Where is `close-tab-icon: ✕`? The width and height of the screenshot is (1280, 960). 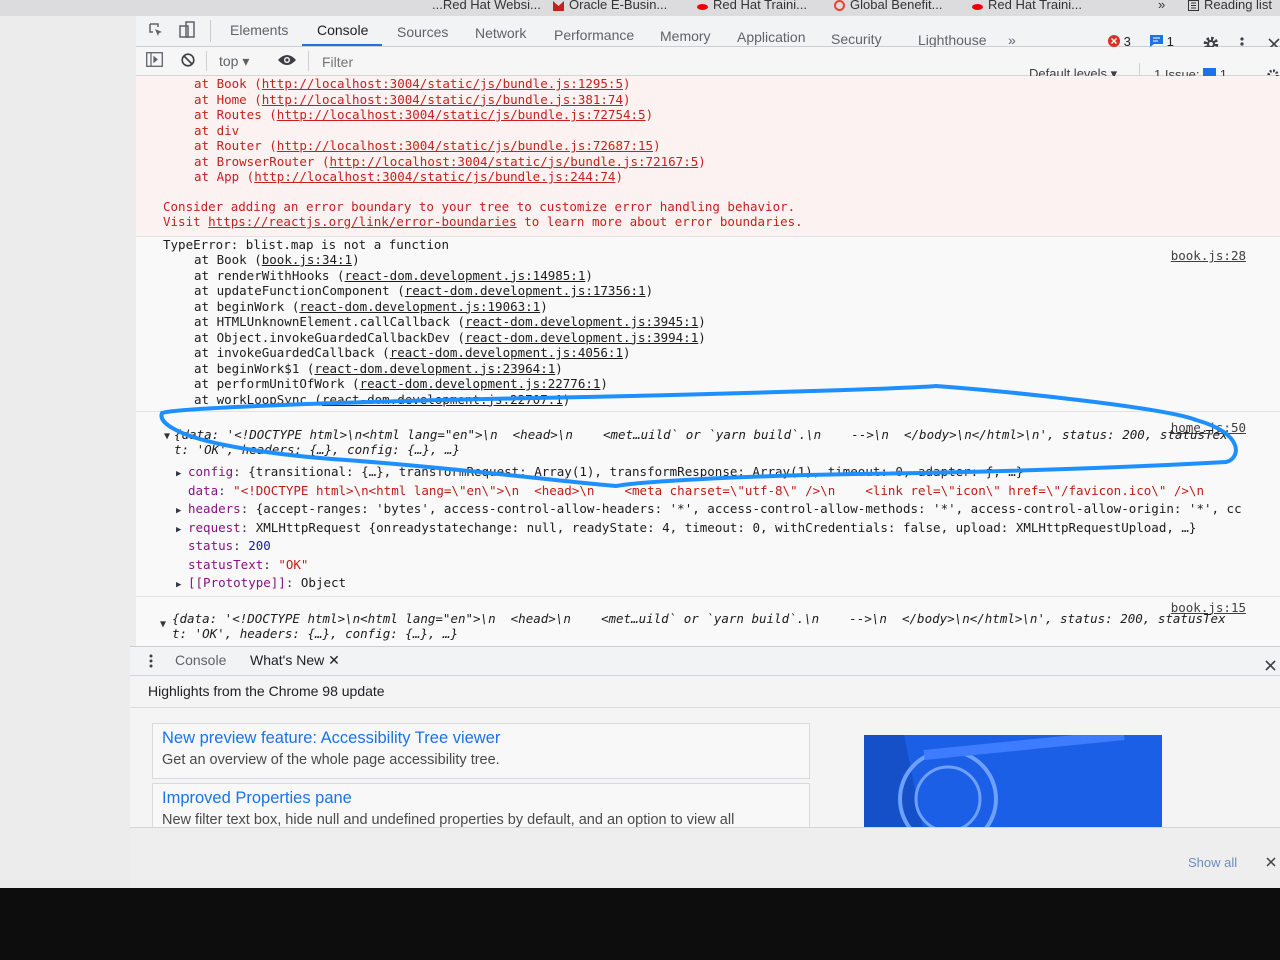
close-tab-icon: ✕ is located at coordinates (334, 660).